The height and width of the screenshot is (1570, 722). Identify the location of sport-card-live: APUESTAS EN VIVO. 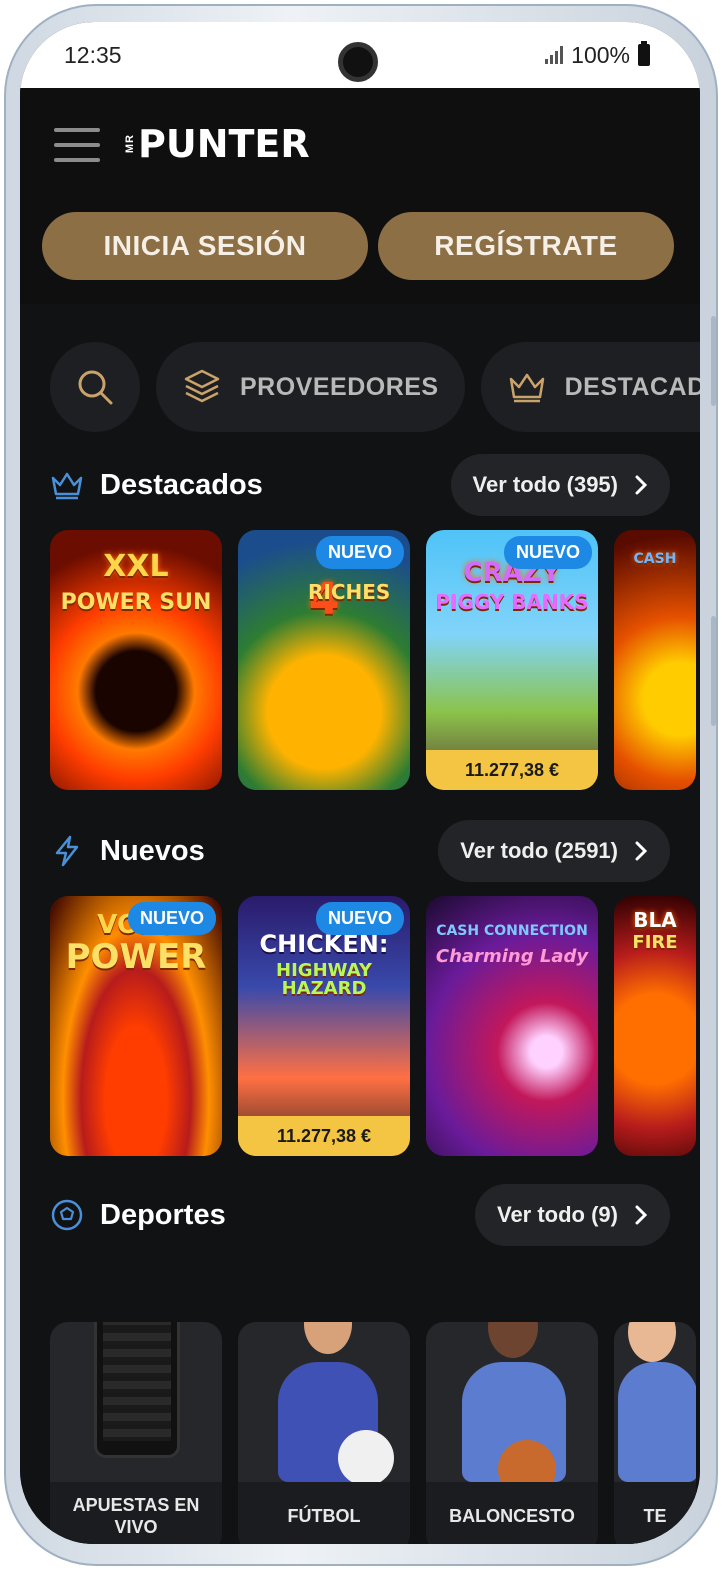
(136, 1433).